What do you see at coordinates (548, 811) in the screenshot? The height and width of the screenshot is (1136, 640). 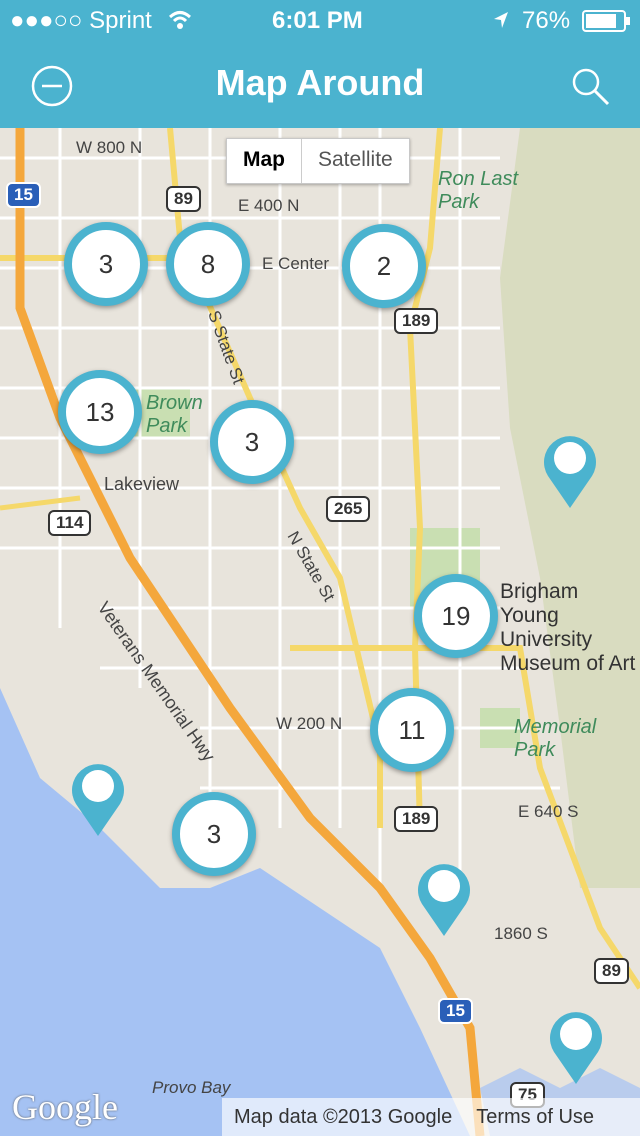 I see `street-label: E 640 S` at bounding box center [548, 811].